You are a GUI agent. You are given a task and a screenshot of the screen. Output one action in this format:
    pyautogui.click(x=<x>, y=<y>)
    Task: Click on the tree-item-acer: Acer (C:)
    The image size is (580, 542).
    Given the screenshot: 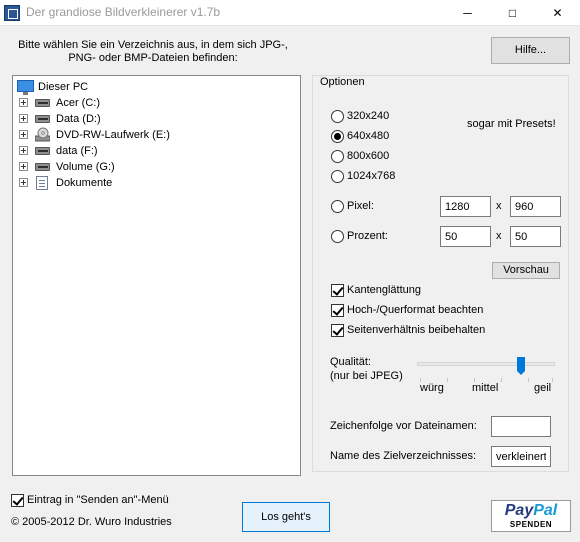 What is the action you would take?
    pyautogui.click(x=119, y=103)
    